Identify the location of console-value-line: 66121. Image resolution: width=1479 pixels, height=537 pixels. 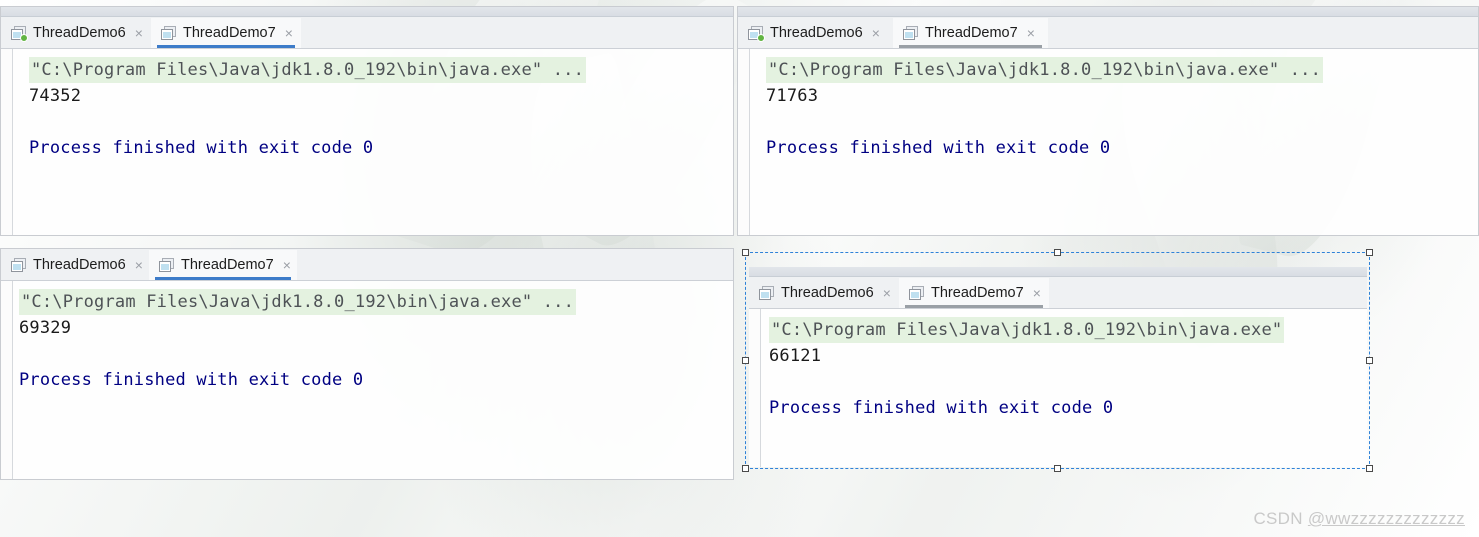
(795, 356).